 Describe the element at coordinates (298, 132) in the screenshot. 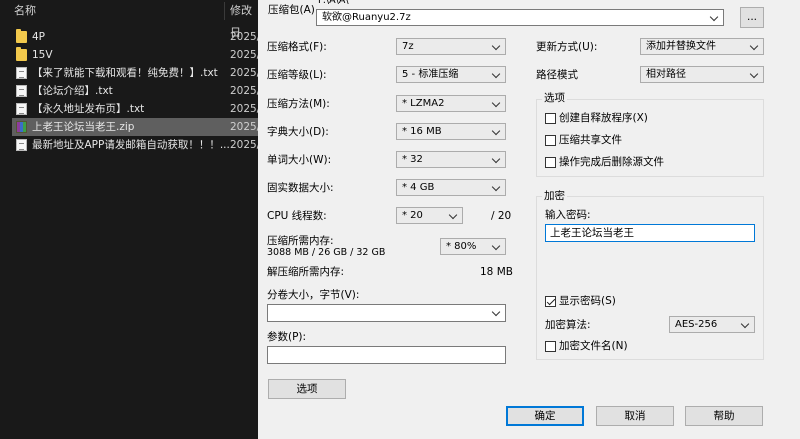

I see `dict-label: 字典大小(D):` at that location.